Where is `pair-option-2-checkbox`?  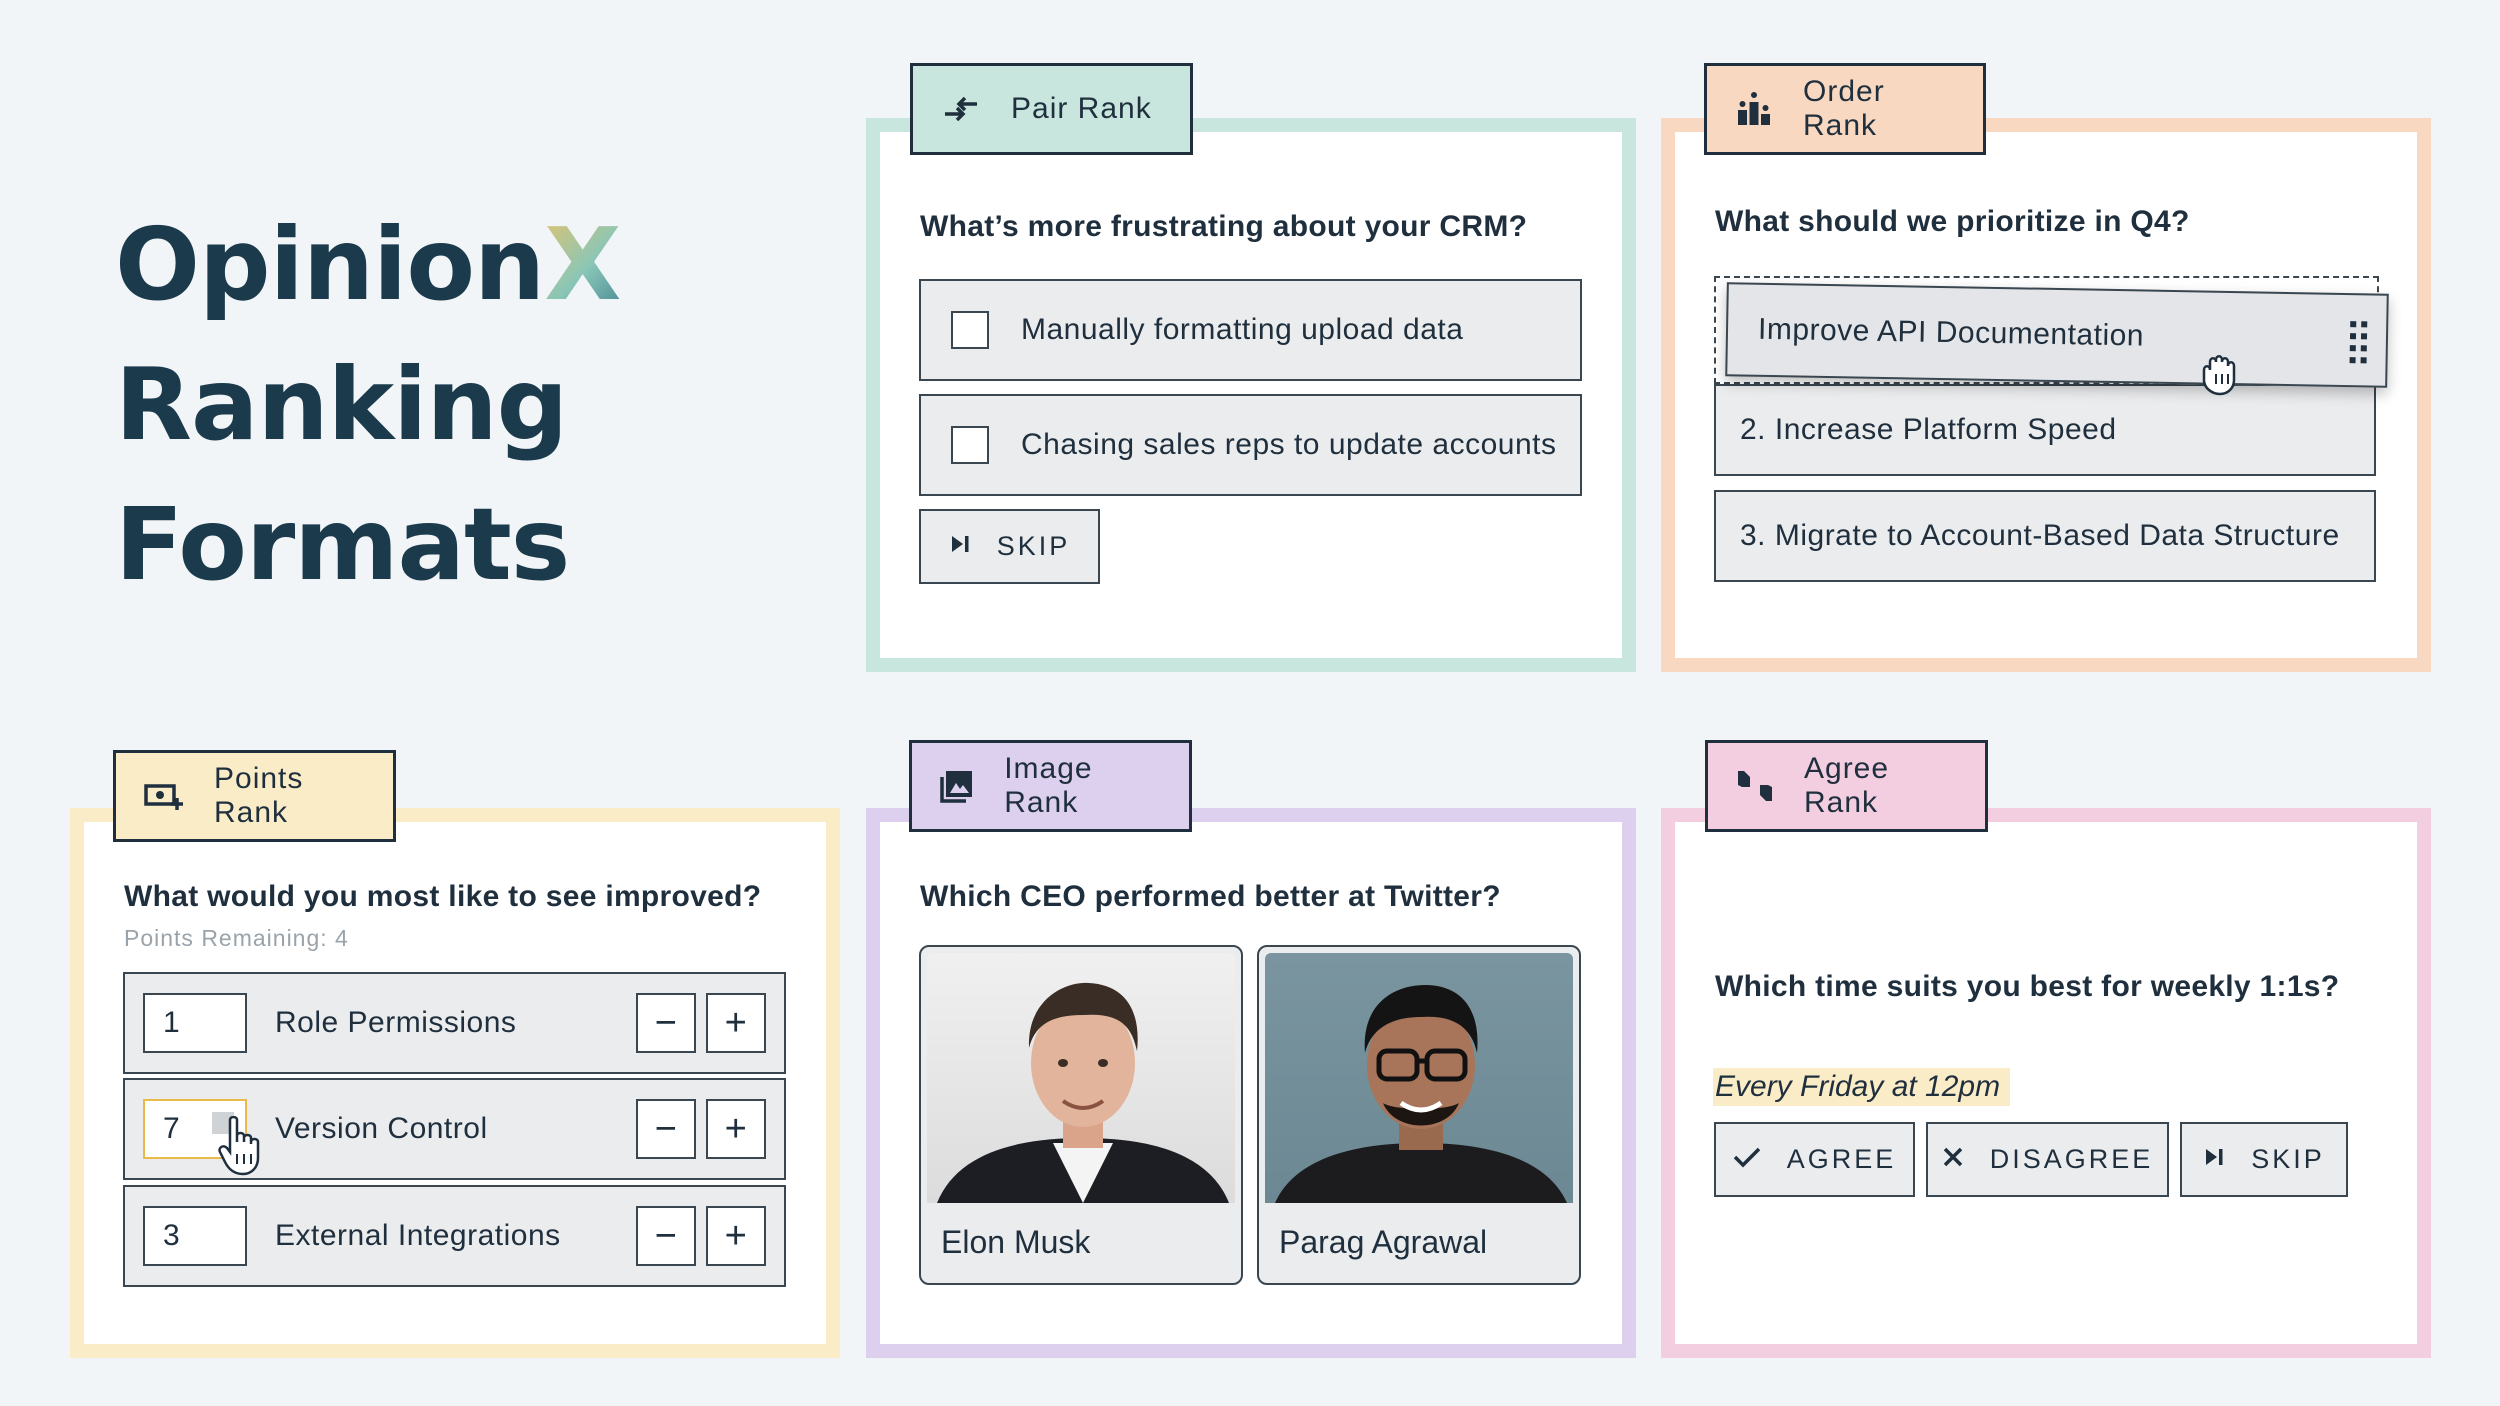
pair-option-2-checkbox is located at coordinates (970, 445).